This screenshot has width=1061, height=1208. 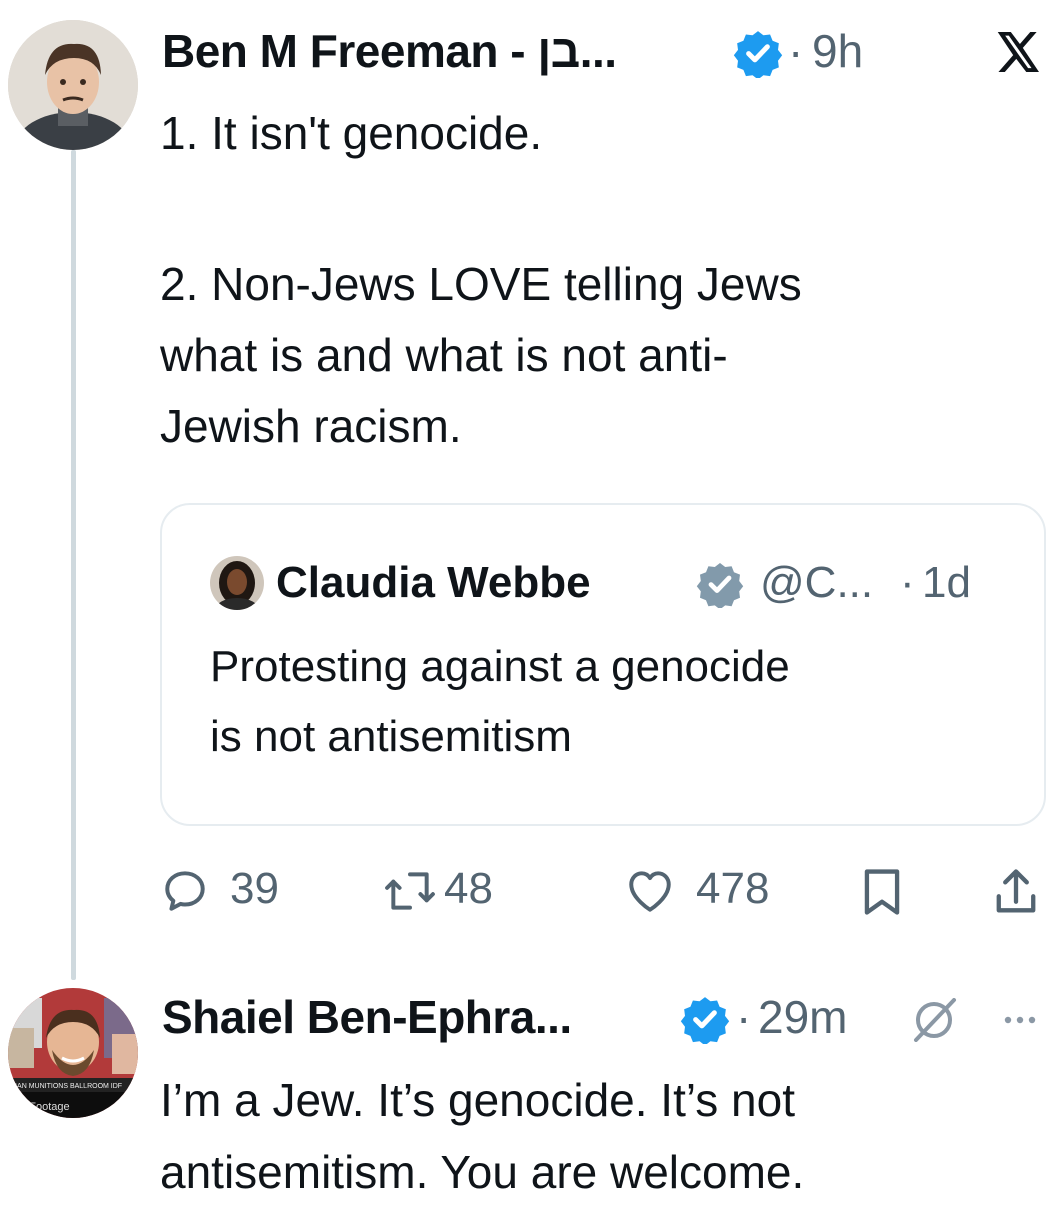 What do you see at coordinates (67, 1086) in the screenshot?
I see `svg-text: RAN MUNITIONS BALLROOM IDF` at bounding box center [67, 1086].